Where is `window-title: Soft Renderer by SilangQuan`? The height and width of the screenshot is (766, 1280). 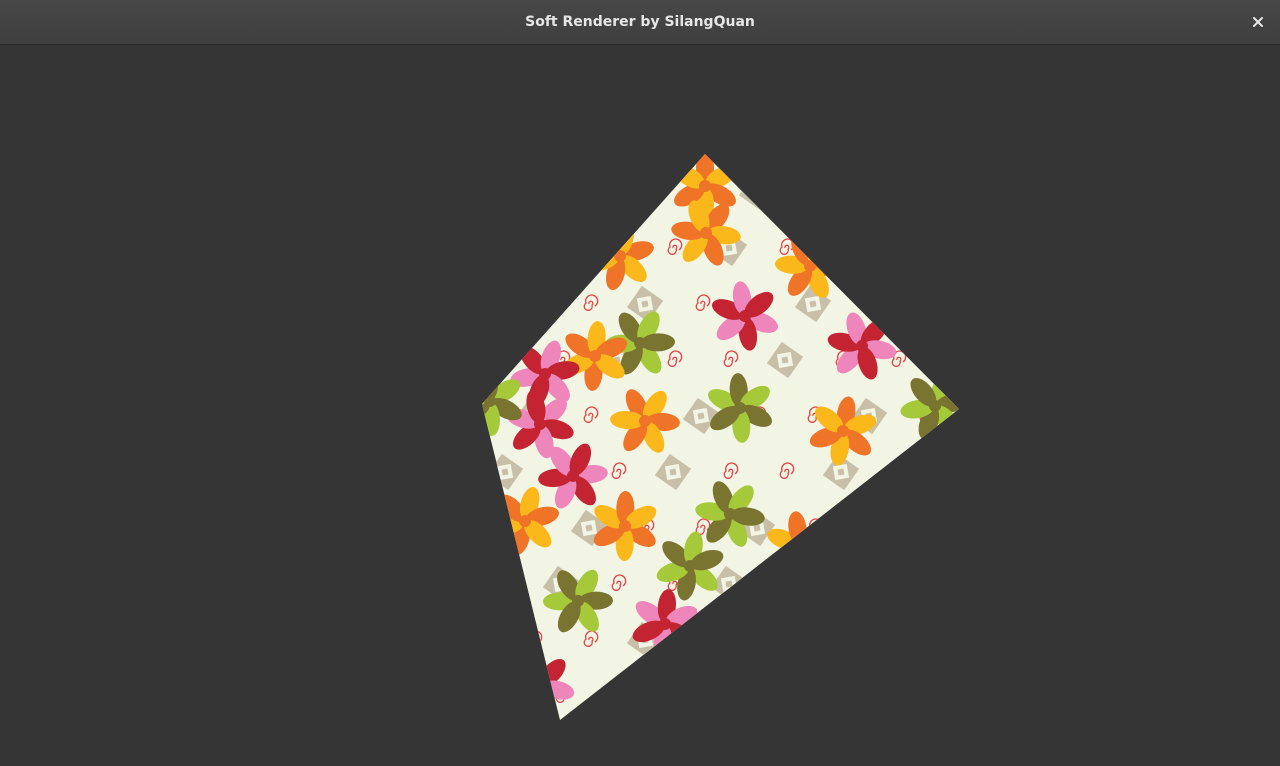 window-title: Soft Renderer by SilangQuan is located at coordinates (640, 22).